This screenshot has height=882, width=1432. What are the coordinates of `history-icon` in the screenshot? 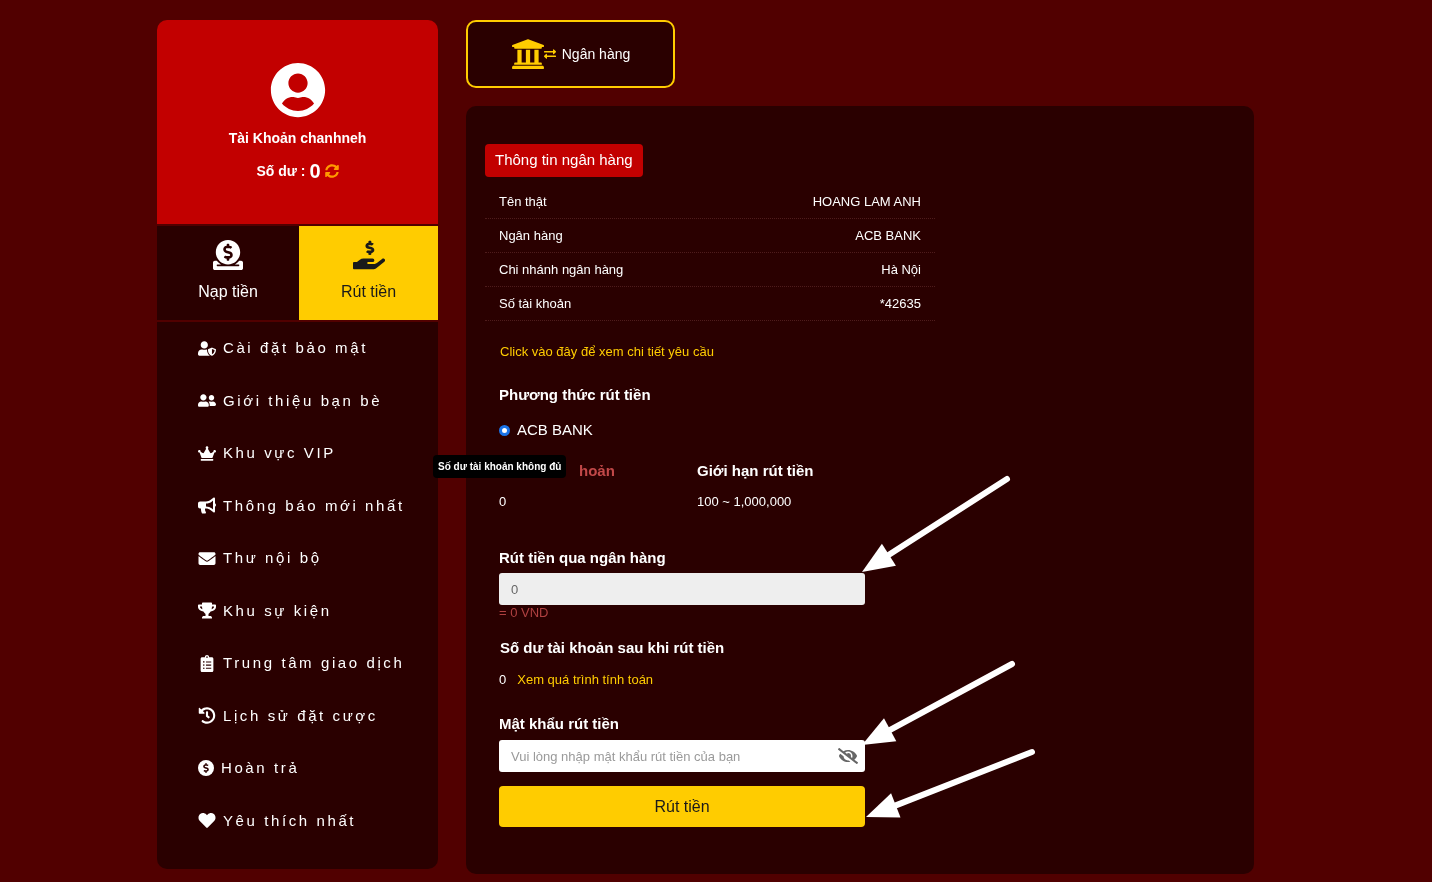 It's located at (207, 716).